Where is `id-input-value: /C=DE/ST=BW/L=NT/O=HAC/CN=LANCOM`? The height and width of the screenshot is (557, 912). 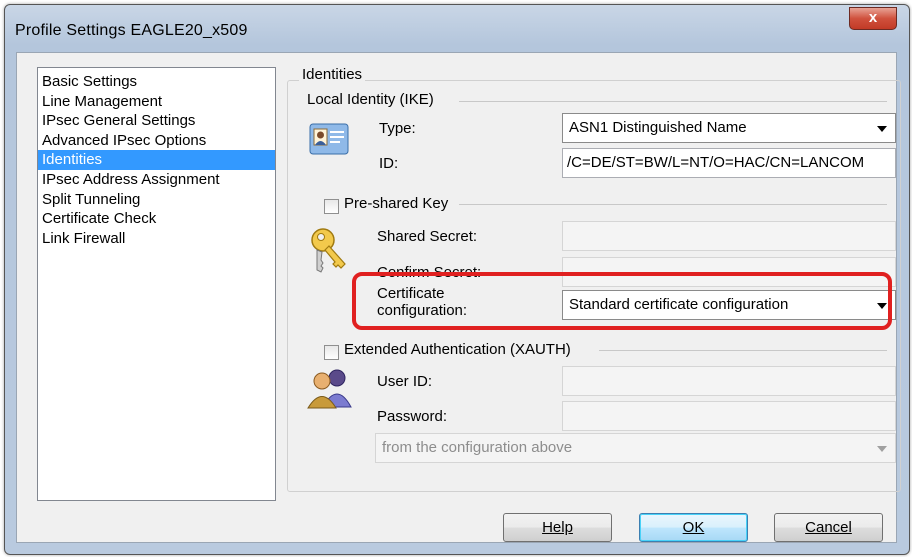 id-input-value: /C=DE/ST=BW/L=NT/O=HAC/CN=LANCOM is located at coordinates (716, 162).